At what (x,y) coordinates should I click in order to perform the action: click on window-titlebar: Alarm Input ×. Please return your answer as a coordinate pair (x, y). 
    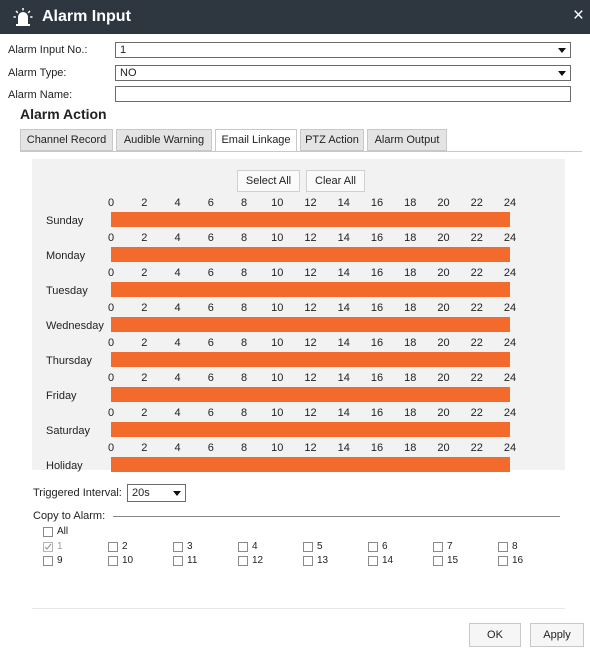
    Looking at the image, I should click on (295, 17).